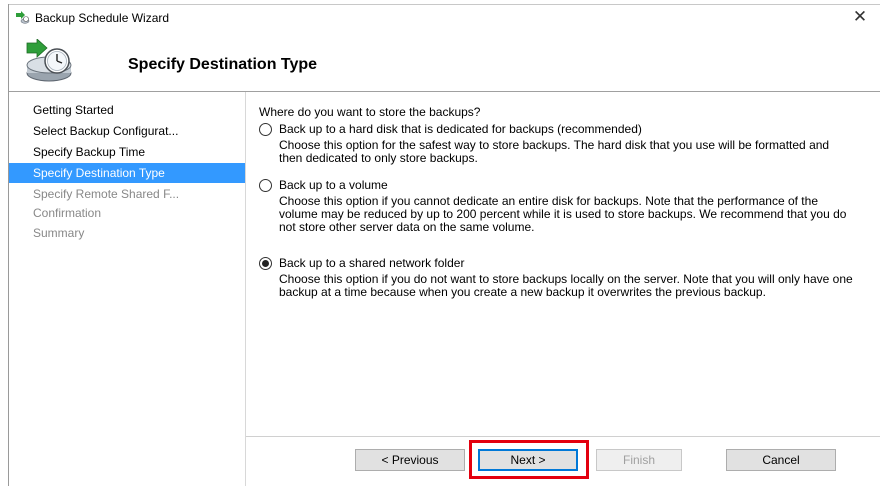 Image resolution: width=880 pixels, height=486 pixels. Describe the element at coordinates (563, 436) in the screenshot. I see `button-bar-divider` at that location.